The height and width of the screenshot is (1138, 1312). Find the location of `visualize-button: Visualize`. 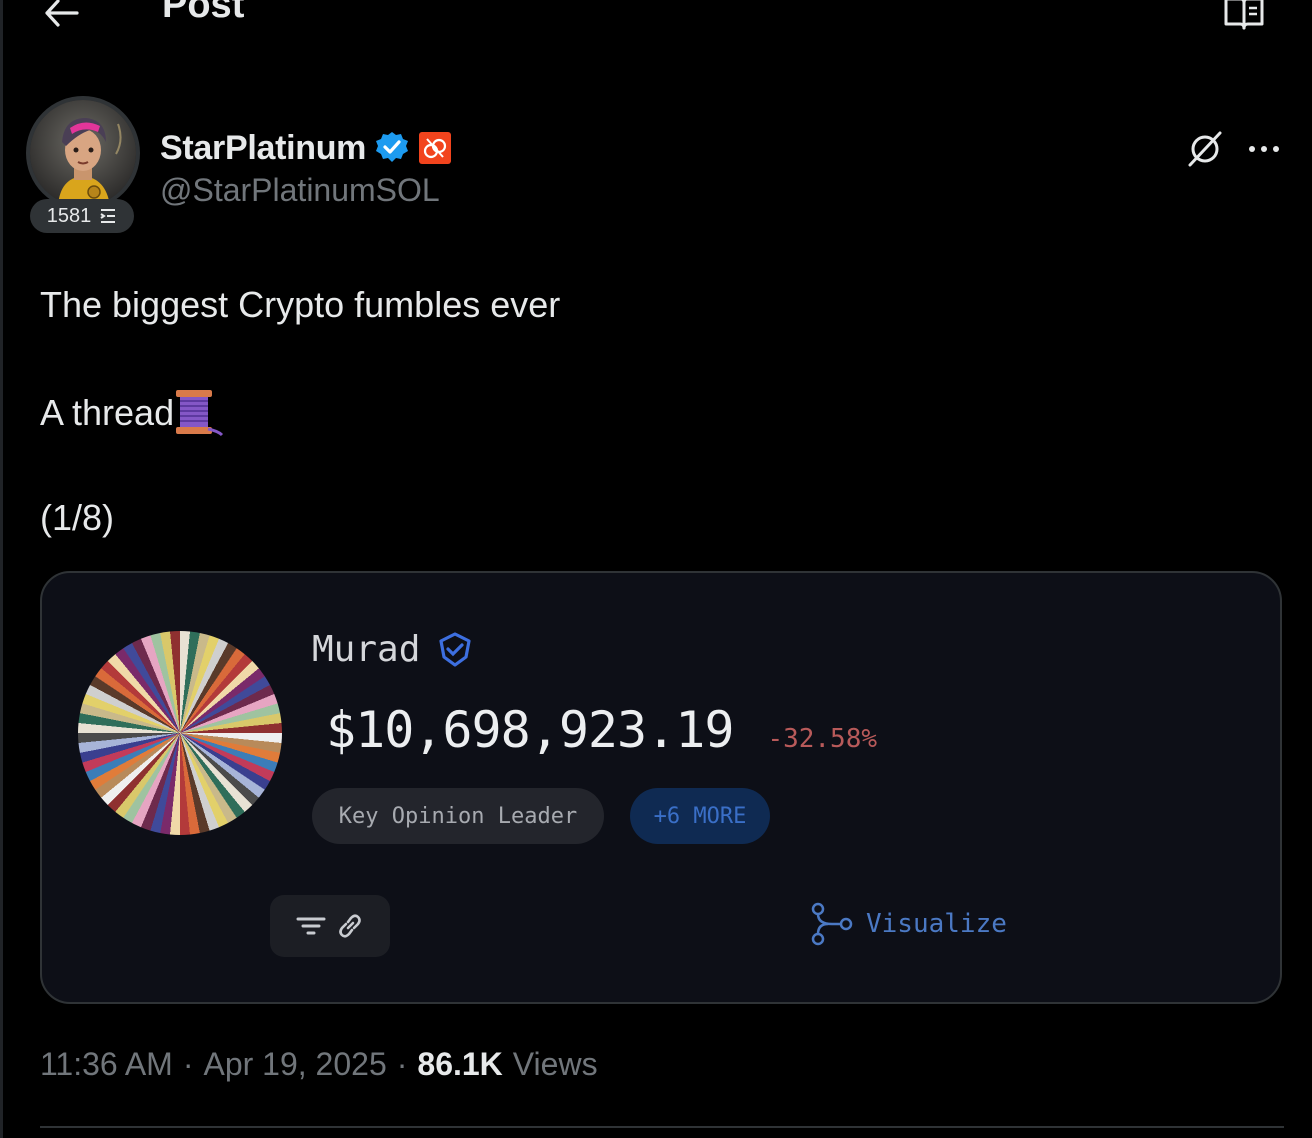

visualize-button: Visualize is located at coordinates (907, 924).